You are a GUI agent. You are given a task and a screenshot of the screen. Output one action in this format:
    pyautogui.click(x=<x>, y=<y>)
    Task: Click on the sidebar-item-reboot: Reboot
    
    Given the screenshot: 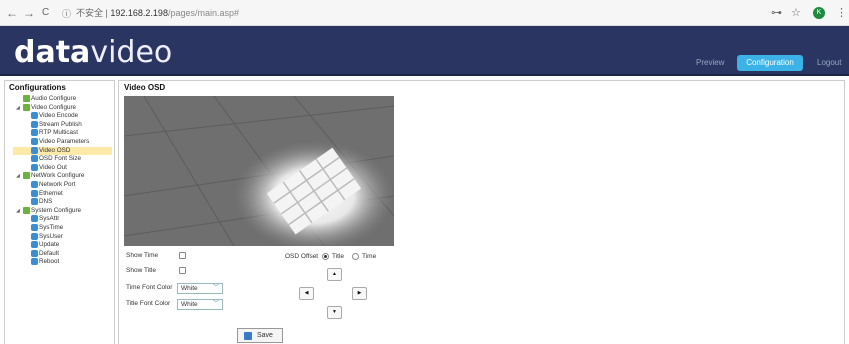 What is the action you would take?
    pyautogui.click(x=45, y=262)
    